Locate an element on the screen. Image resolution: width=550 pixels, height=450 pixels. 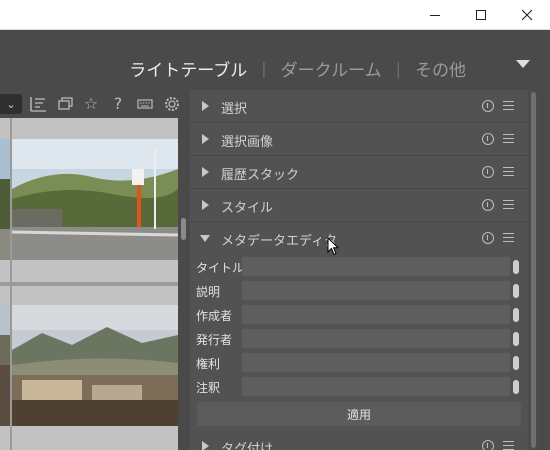
coastal-village-photo is located at coordinates (5, 365).